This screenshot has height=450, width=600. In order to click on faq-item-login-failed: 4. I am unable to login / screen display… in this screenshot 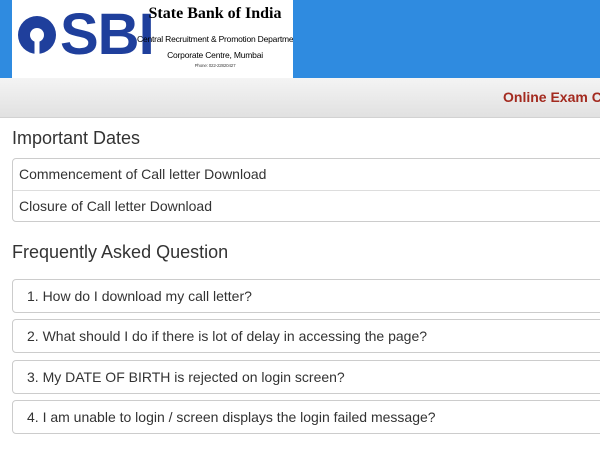, I will do `click(306, 417)`.